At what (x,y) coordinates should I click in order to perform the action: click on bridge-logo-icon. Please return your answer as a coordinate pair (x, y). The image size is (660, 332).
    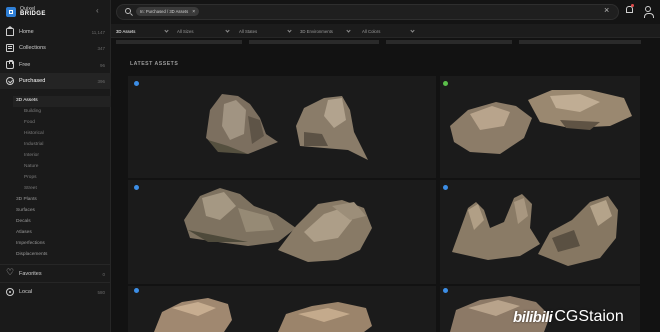
    Looking at the image, I should click on (11, 12).